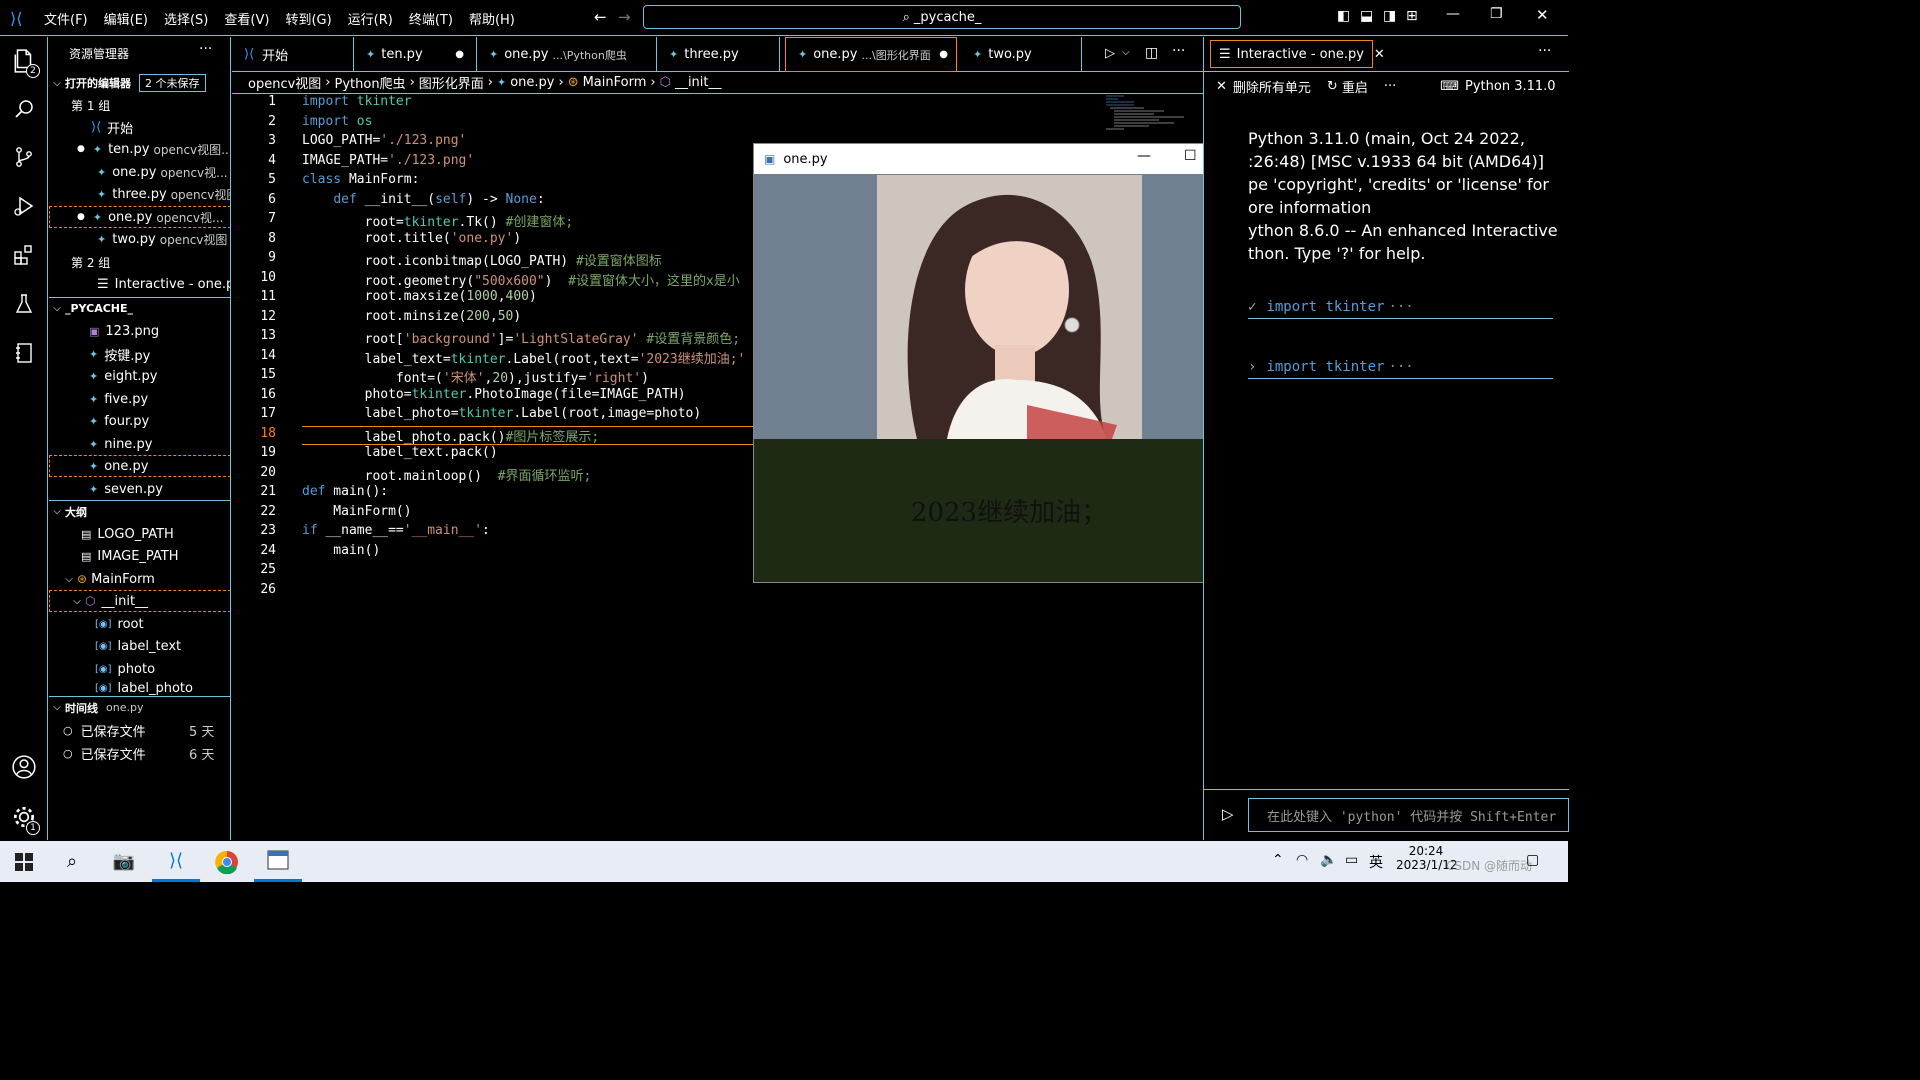 This screenshot has height=1080, width=1920. Describe the element at coordinates (139, 669) in the screenshot. I see `outline-item: [◉] photo` at that location.